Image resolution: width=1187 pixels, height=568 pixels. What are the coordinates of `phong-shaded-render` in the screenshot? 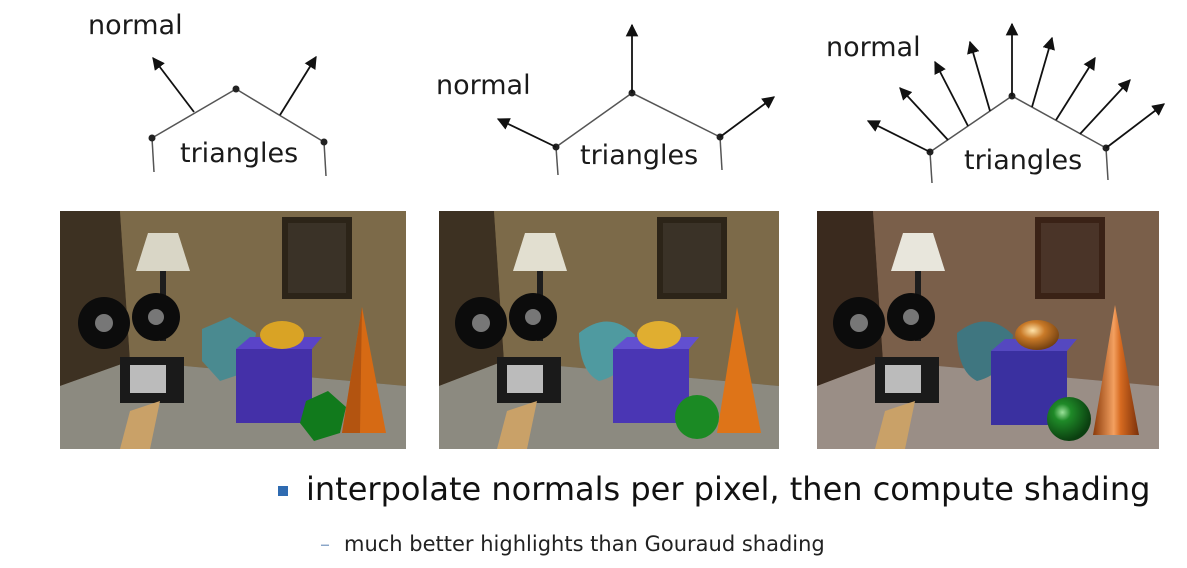 It's located at (988, 330).